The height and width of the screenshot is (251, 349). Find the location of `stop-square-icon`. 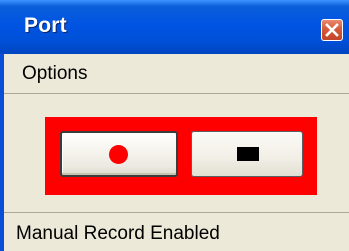

stop-square-icon is located at coordinates (248, 154).